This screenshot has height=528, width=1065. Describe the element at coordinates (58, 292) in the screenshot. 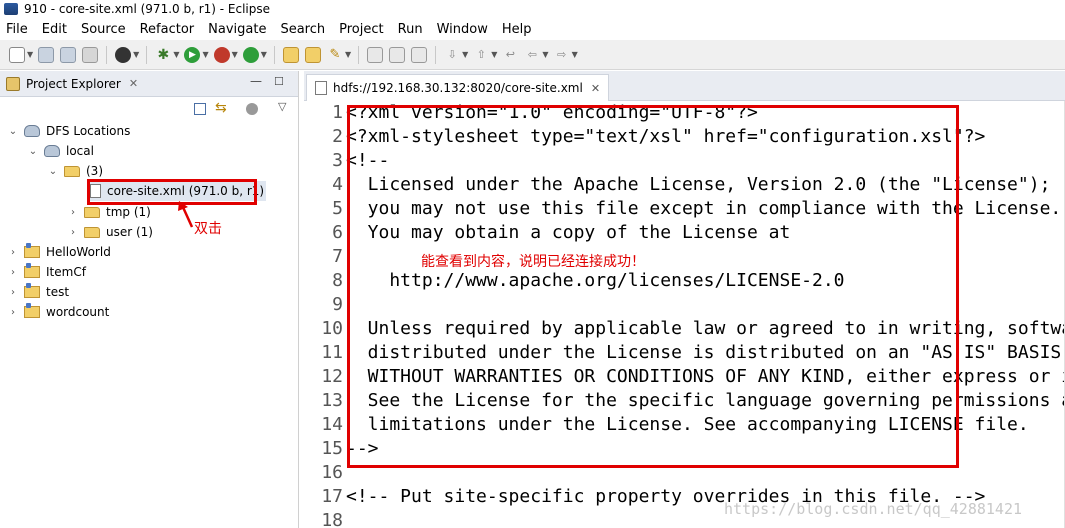

I see `tree-item-label: test` at that location.